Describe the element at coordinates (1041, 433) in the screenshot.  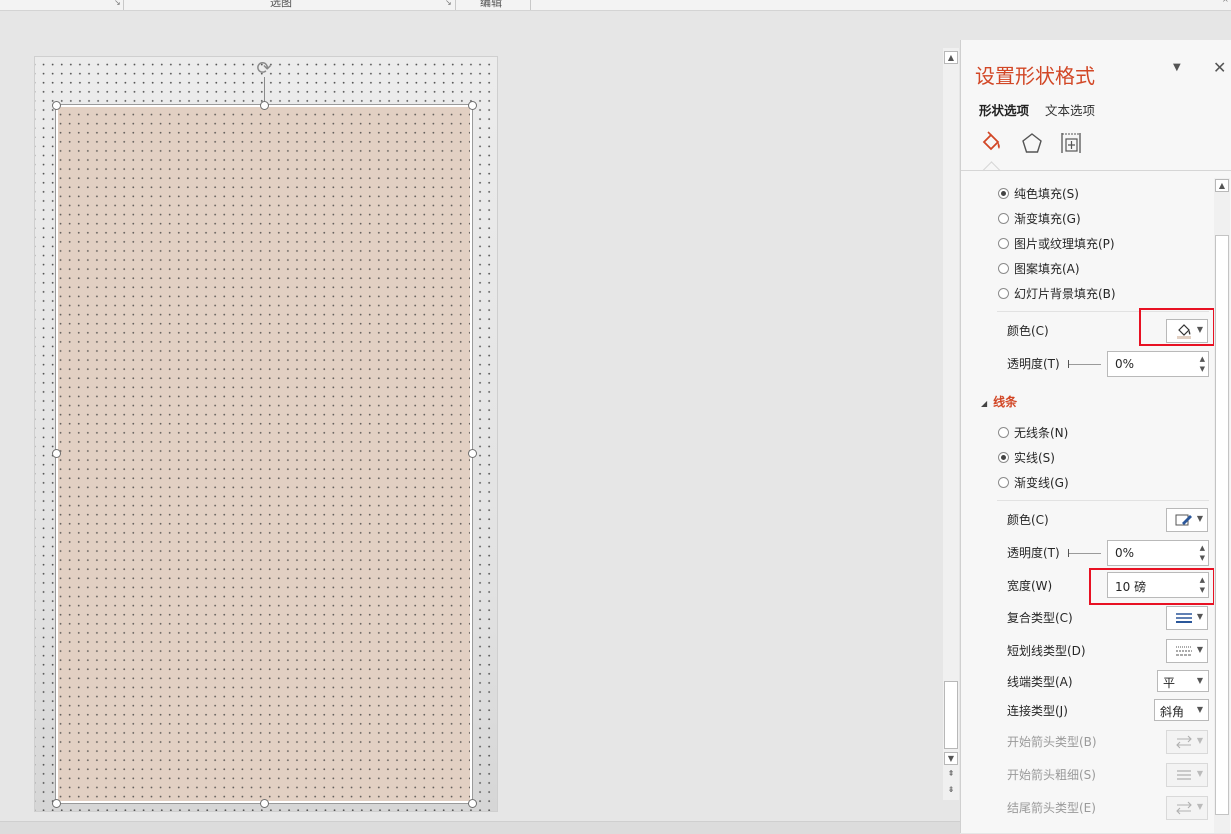
I see `radio-label: 无线条(N)` at that location.